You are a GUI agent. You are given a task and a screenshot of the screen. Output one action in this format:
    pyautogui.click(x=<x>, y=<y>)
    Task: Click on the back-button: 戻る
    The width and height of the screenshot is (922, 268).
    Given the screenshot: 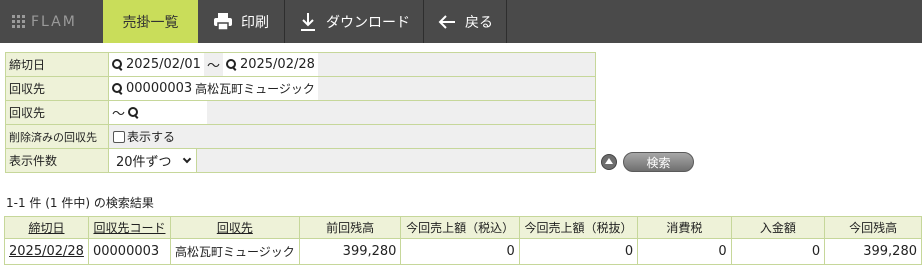 What is the action you would take?
    pyautogui.click(x=465, y=21)
    